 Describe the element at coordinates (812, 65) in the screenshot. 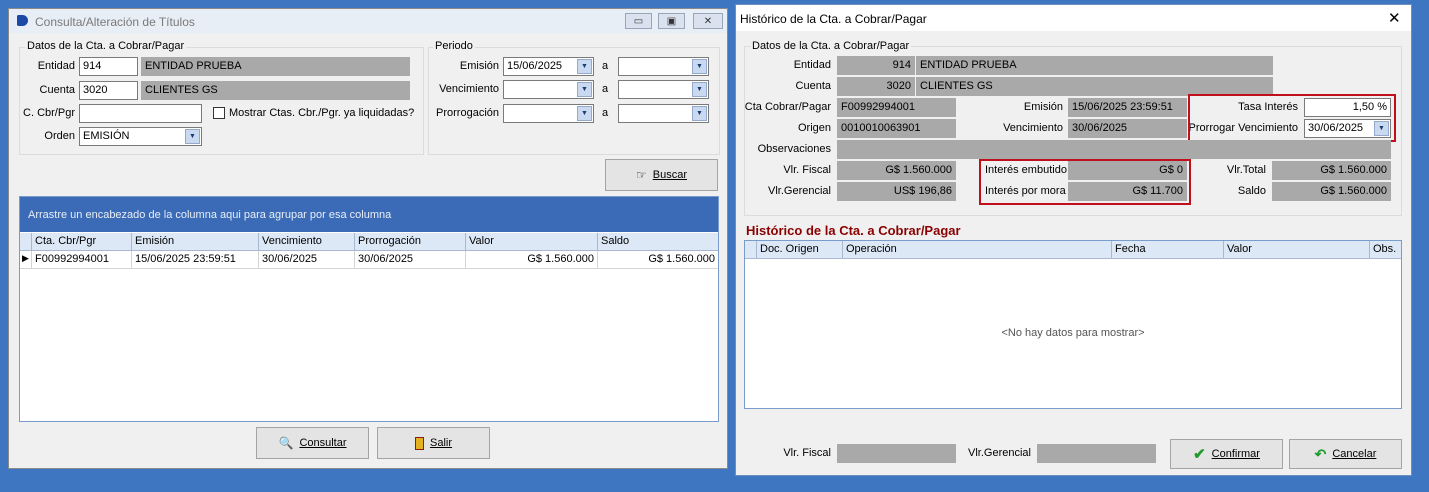

I see `r-entidad-label: Entidad` at that location.